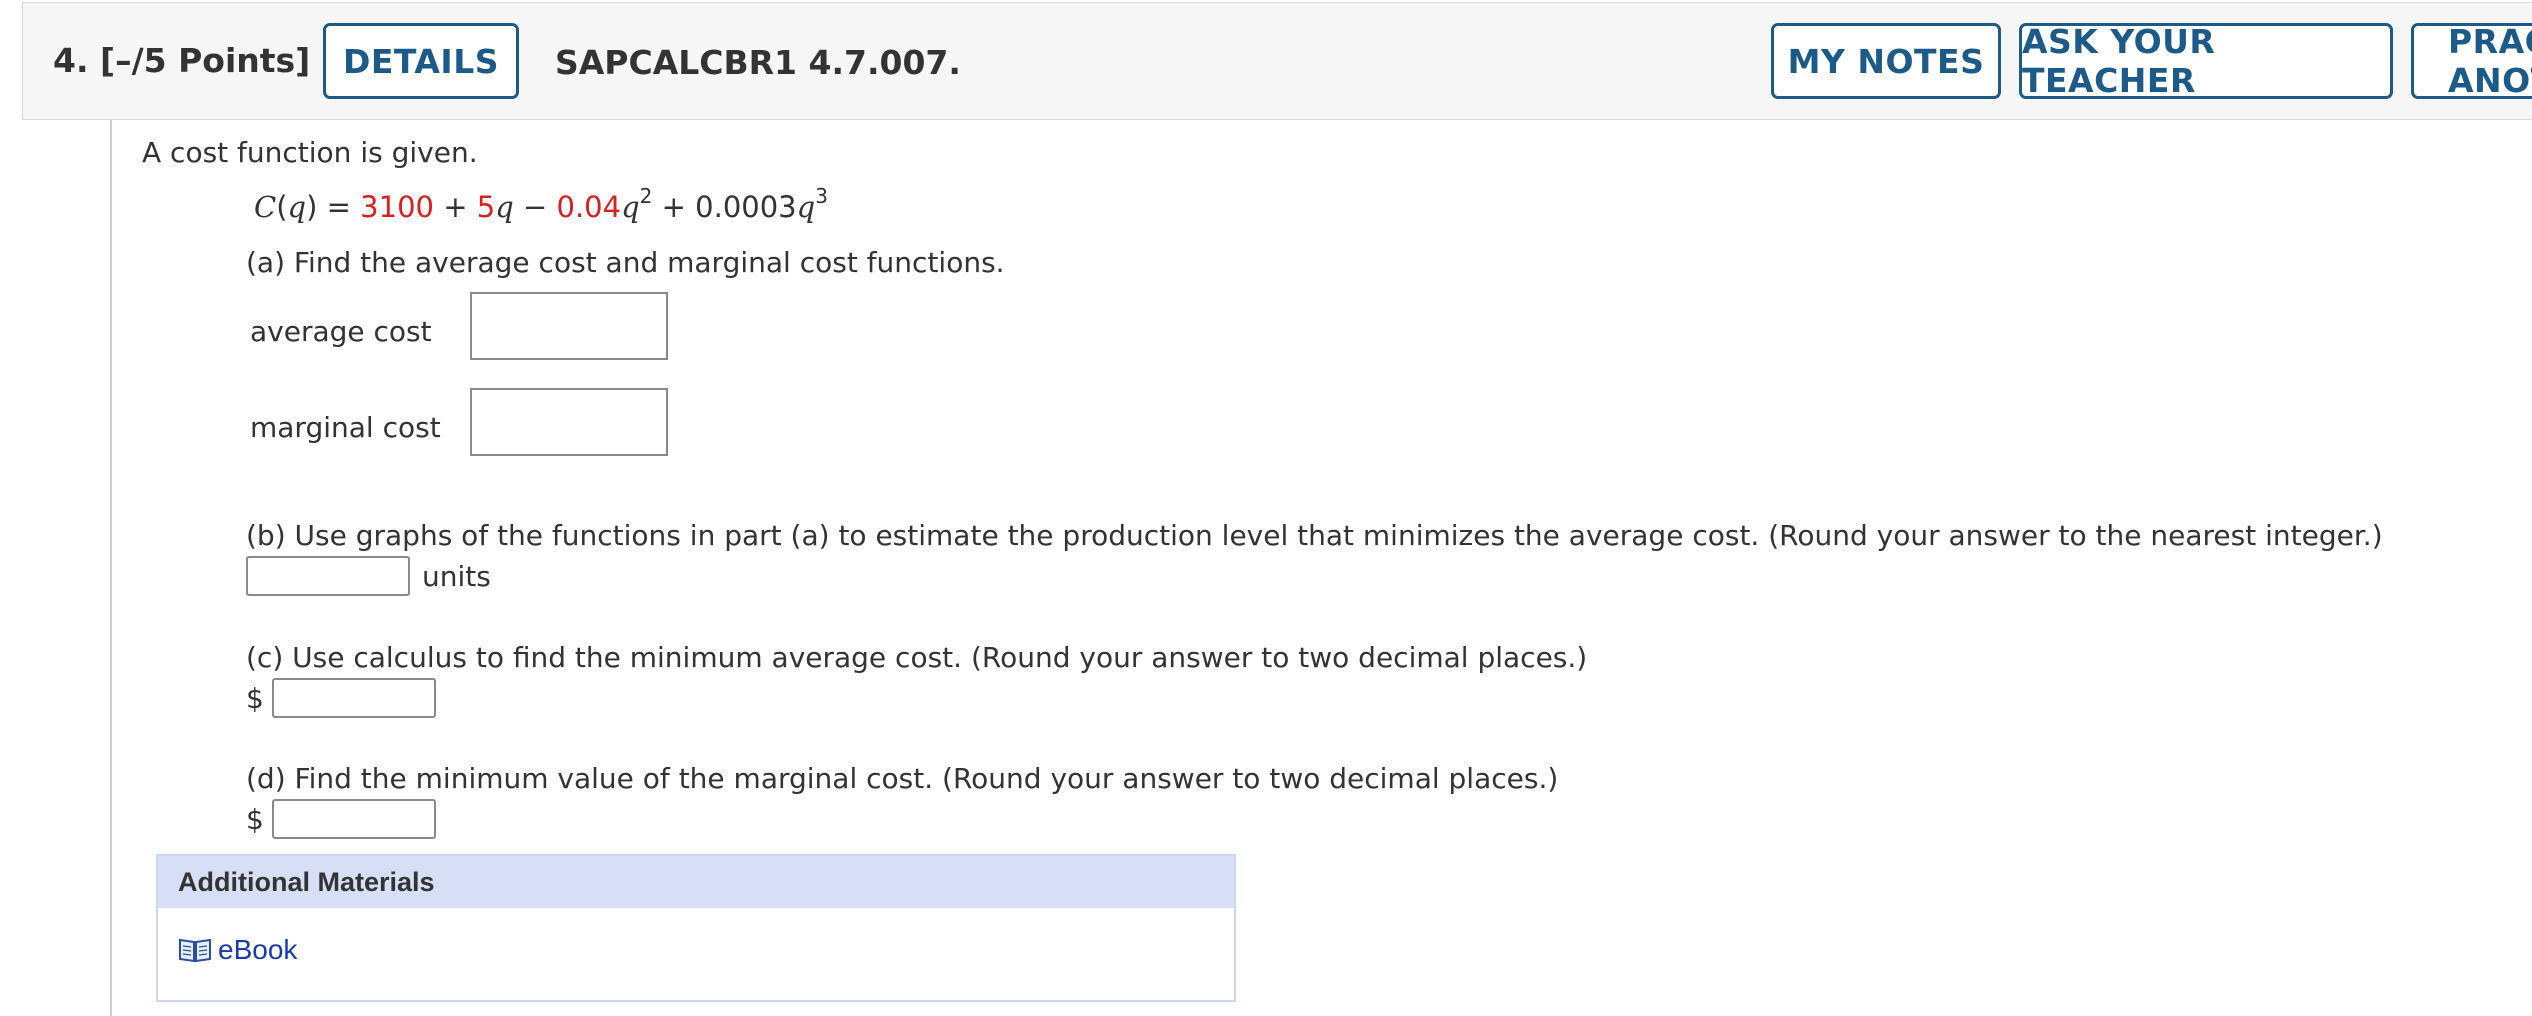  I want to click on question-number: 4. [–/5 Points], so click(182, 60).